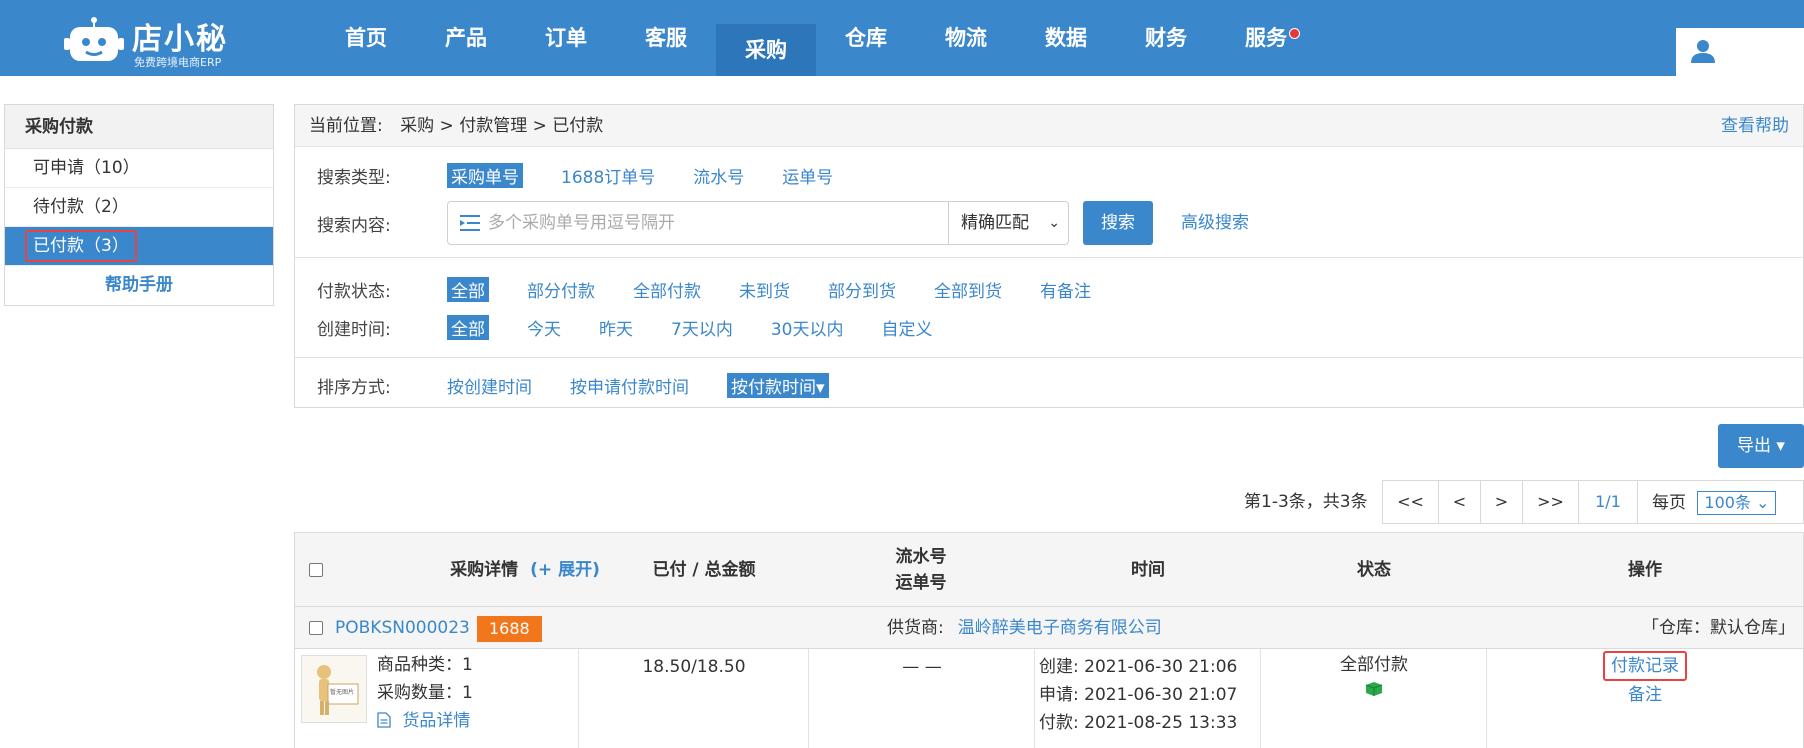 The height and width of the screenshot is (748, 1804). Describe the element at coordinates (1755, 126) in the screenshot. I see `view-help-link: 查看帮助` at that location.